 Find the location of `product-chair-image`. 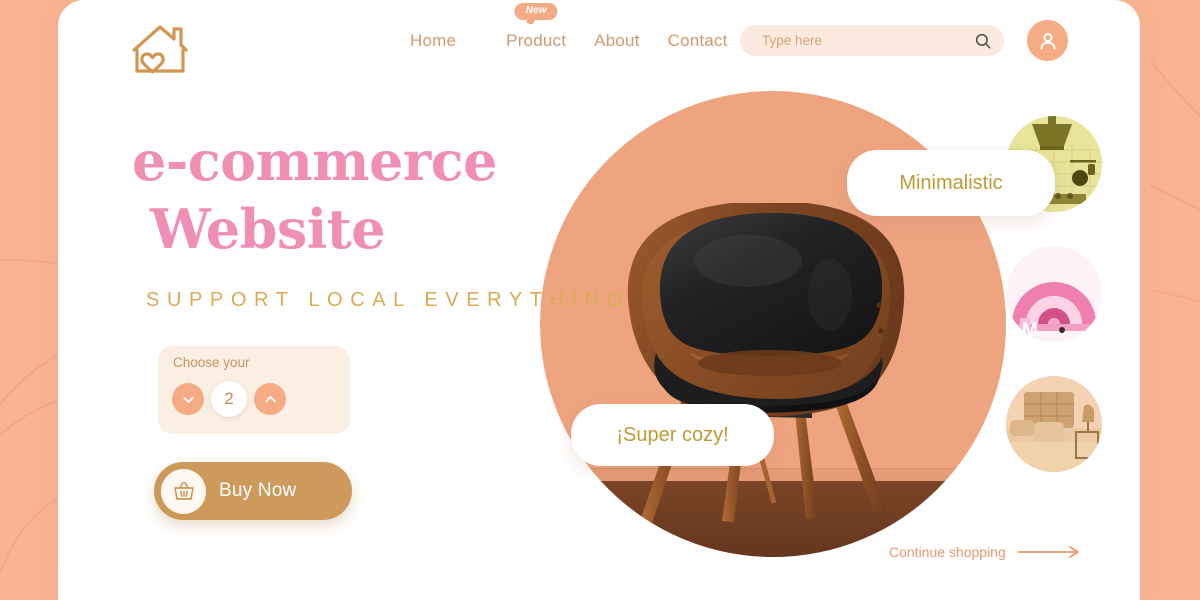

product-chair-image is located at coordinates (766, 363).